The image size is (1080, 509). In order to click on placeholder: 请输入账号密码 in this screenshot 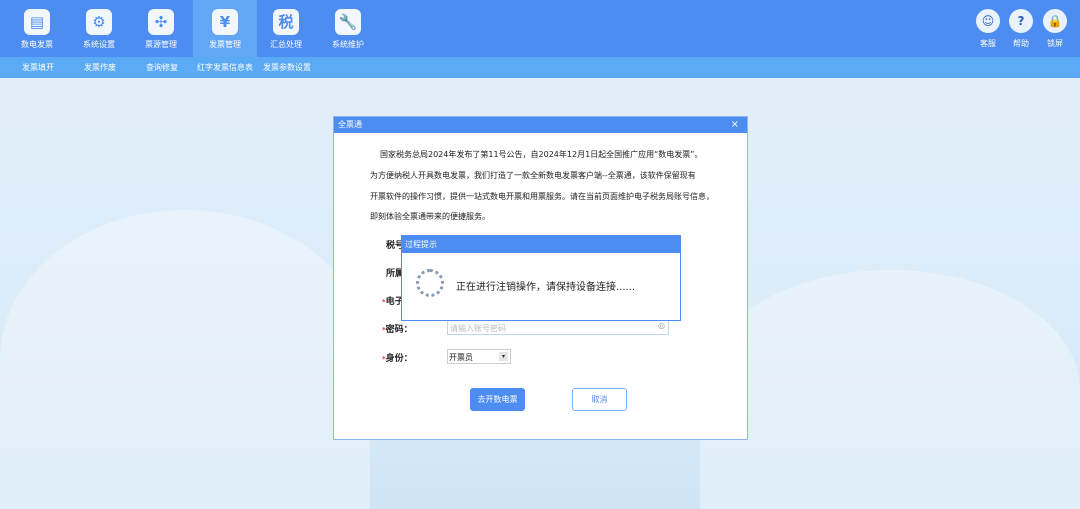, I will do `click(478, 328)`.